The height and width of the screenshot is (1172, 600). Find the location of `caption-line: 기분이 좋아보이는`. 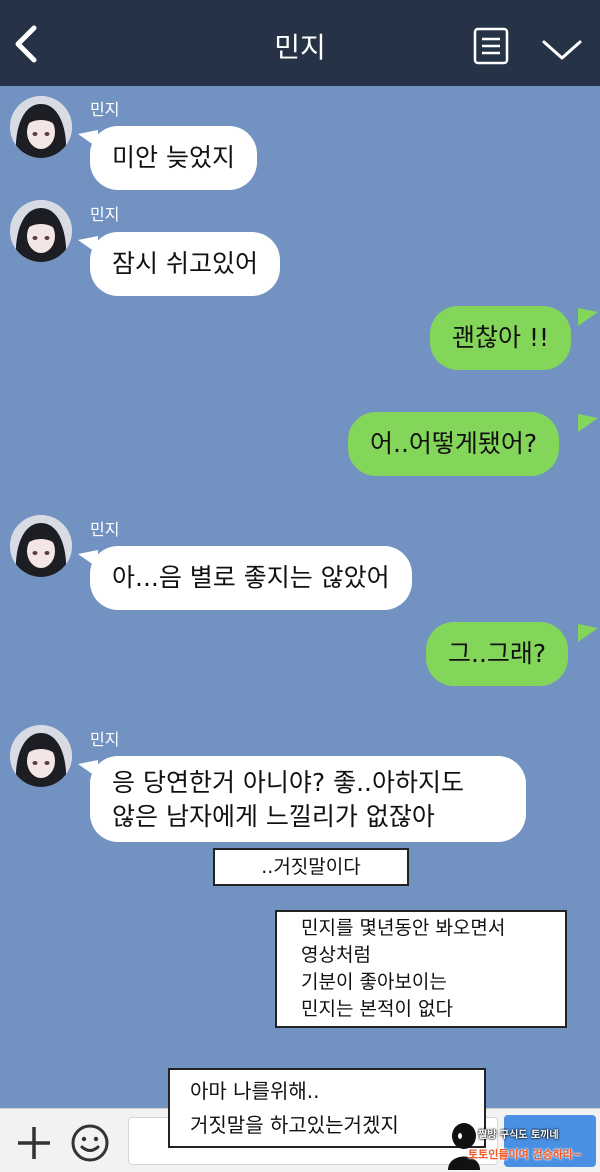

caption-line: 기분이 좋아보이는 is located at coordinates (374, 982).